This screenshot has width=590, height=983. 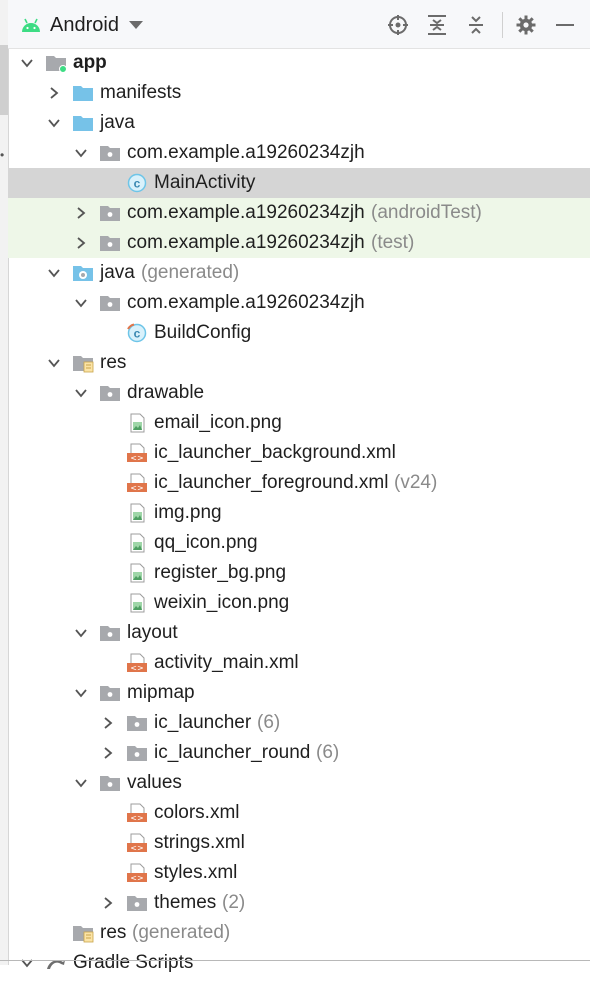 I want to click on settings-button, so click(x=526, y=25).